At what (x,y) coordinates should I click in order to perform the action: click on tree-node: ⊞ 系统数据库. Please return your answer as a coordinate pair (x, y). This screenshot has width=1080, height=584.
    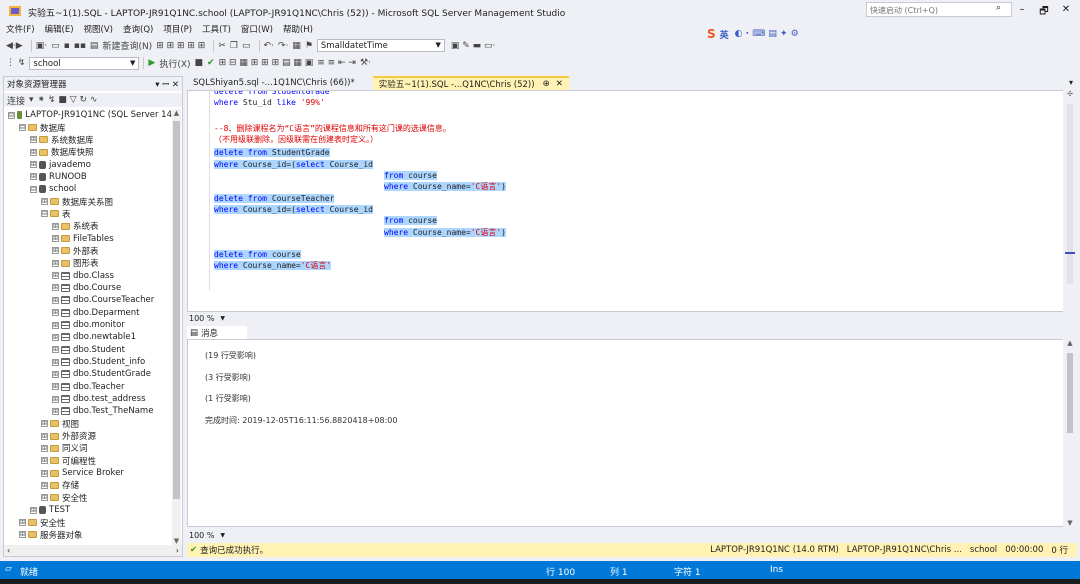
    Looking at the image, I should click on (88, 140).